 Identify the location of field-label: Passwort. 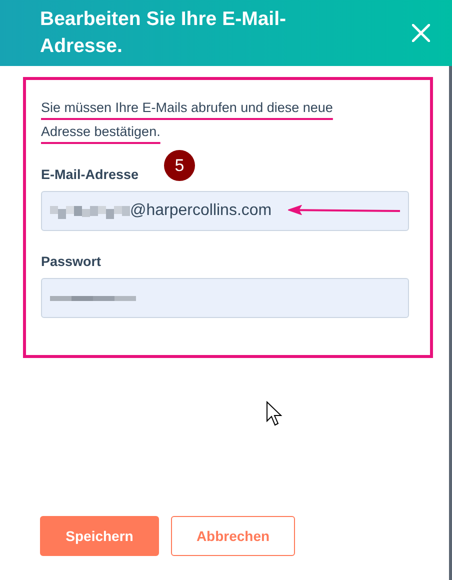
(71, 261).